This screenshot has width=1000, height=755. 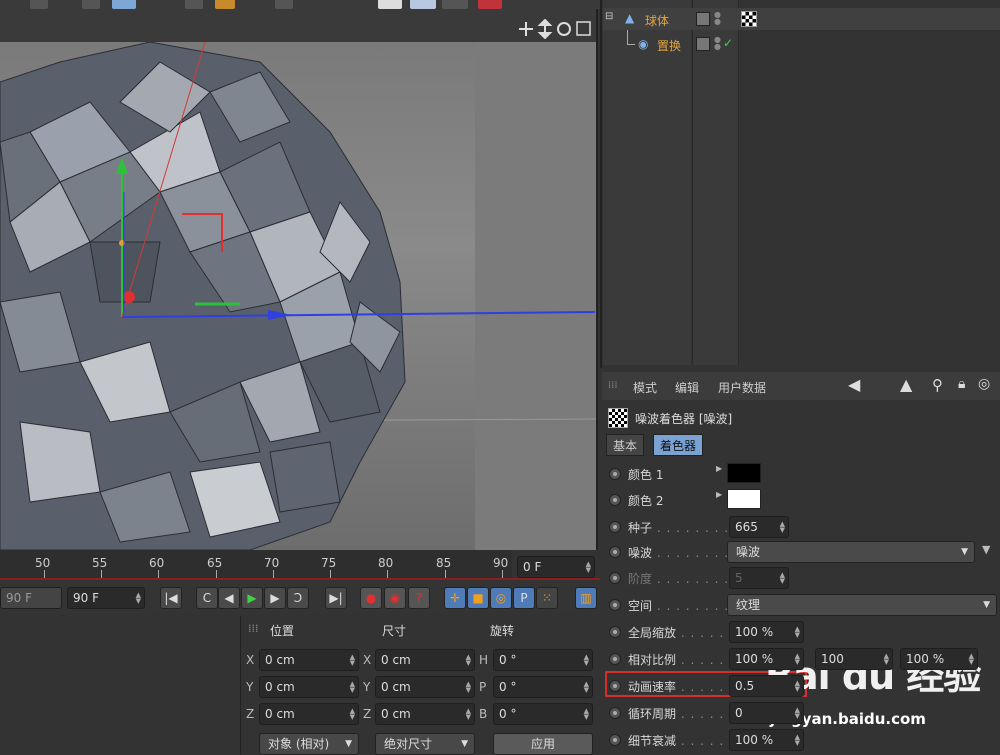 What do you see at coordinates (862, 605) in the screenshot?
I see `param-dropdown-space: 纹理 ▼` at bounding box center [862, 605].